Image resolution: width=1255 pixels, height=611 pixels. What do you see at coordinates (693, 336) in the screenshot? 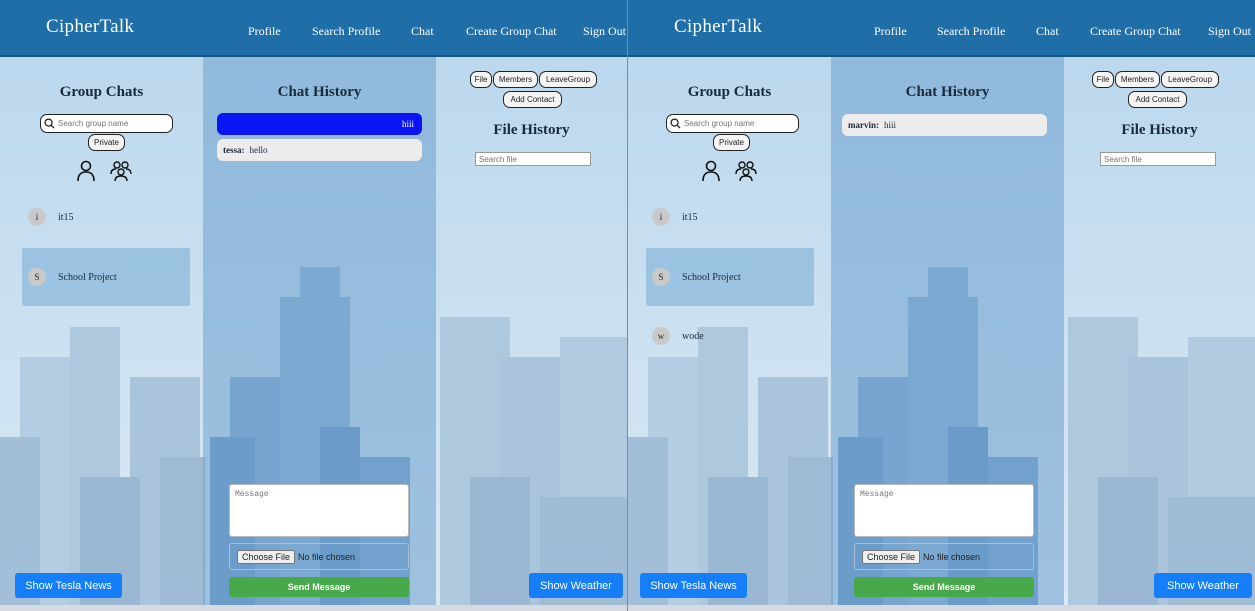
I see `group-name: wode` at bounding box center [693, 336].